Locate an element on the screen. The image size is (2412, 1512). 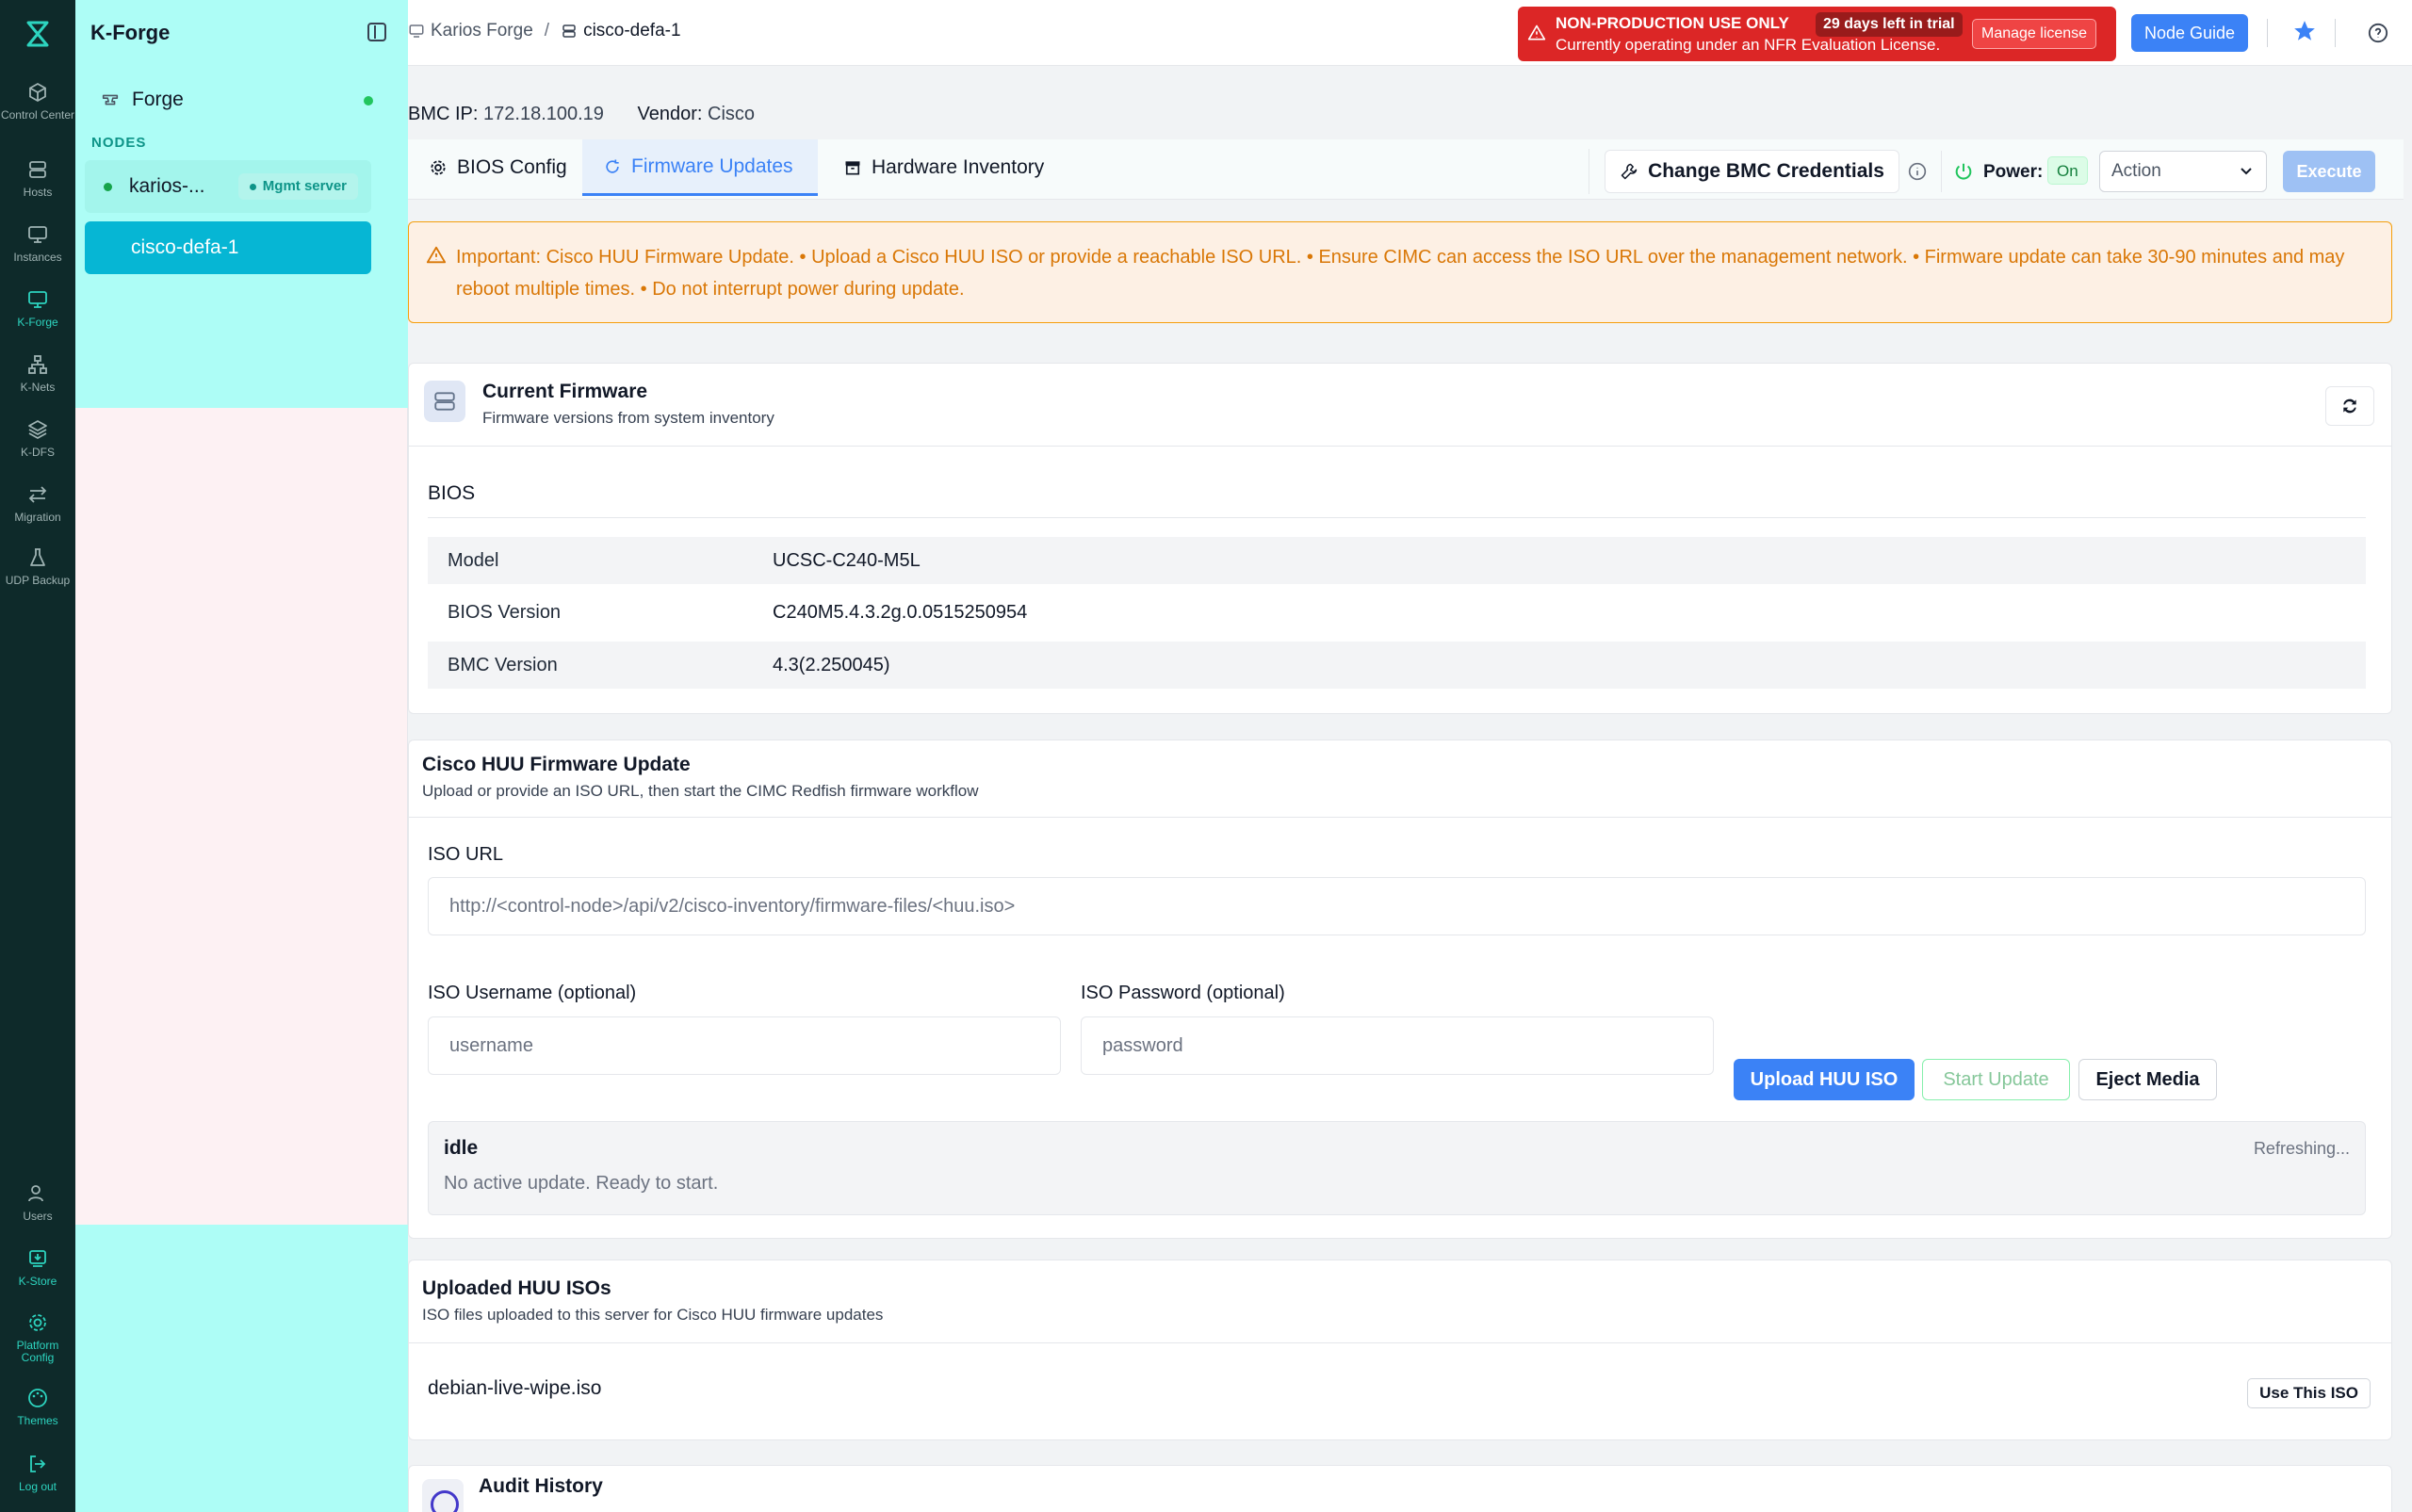
breadcrumb-root: Karios Forge is located at coordinates (482, 31).